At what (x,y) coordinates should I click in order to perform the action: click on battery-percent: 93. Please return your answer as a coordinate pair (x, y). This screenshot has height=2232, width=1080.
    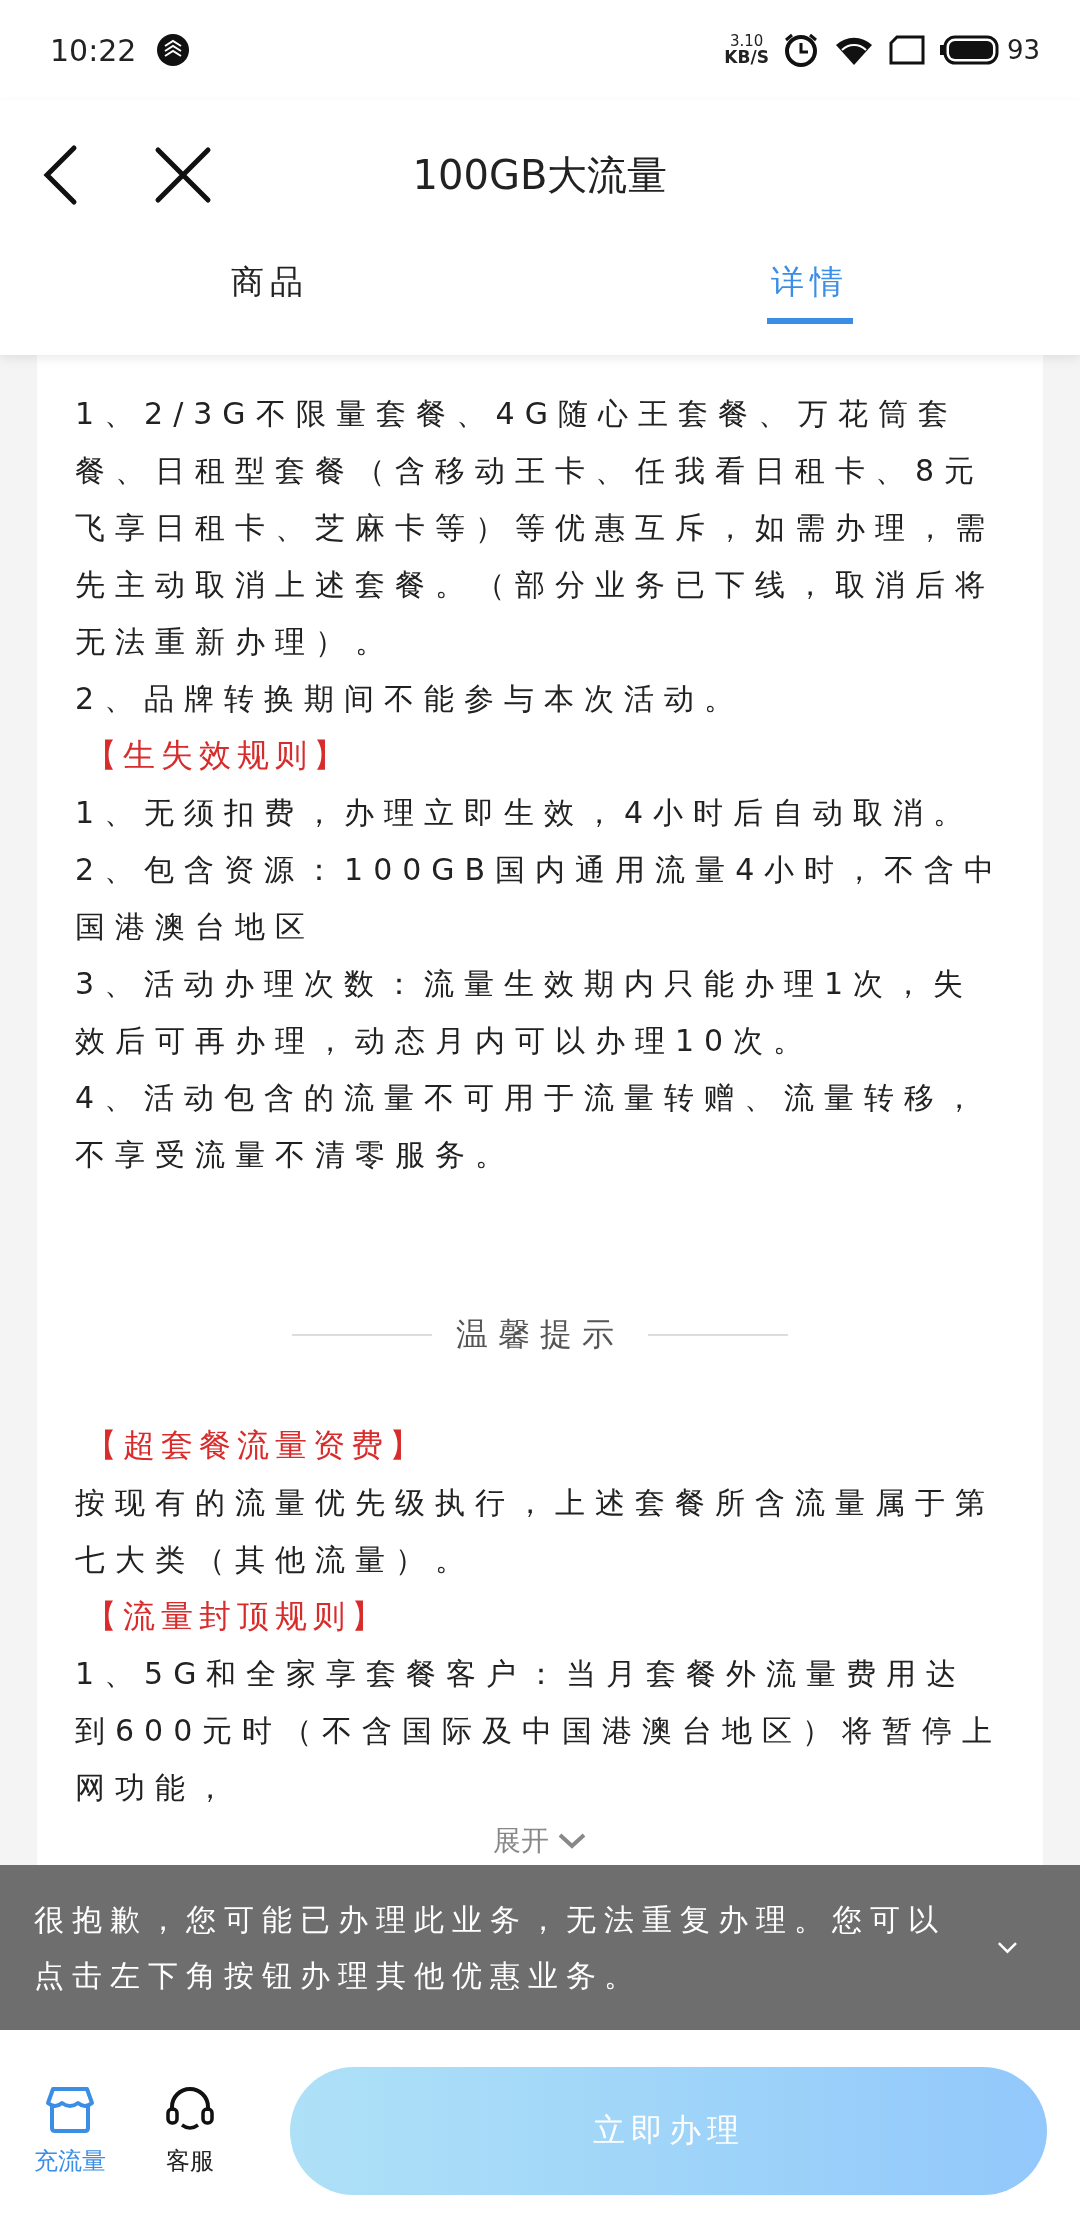
    Looking at the image, I should click on (1023, 50).